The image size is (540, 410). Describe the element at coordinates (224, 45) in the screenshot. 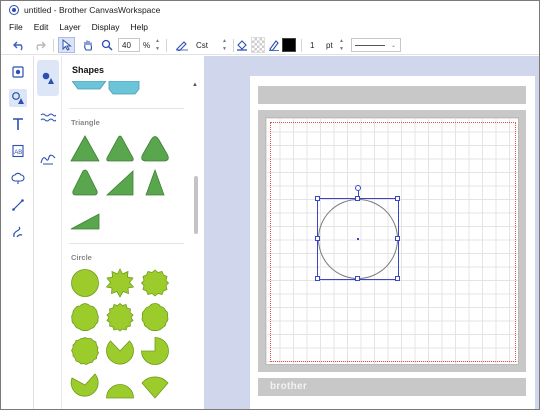

I see `line-mode-stepper: ▲ ▼` at that location.